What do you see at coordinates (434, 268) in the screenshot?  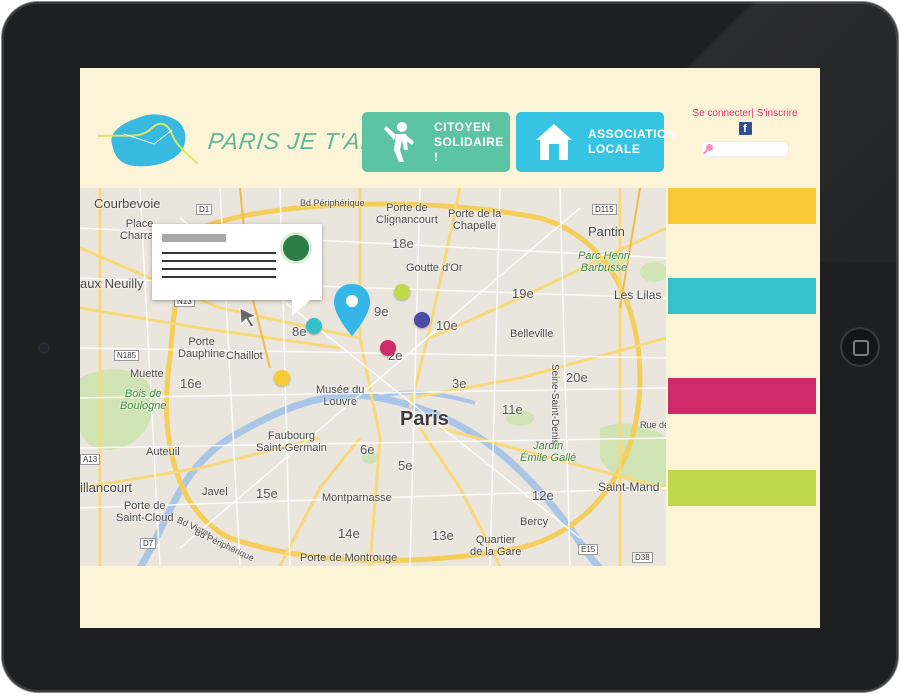 I see `map-label-goutte-dor: Goutte d'Or` at bounding box center [434, 268].